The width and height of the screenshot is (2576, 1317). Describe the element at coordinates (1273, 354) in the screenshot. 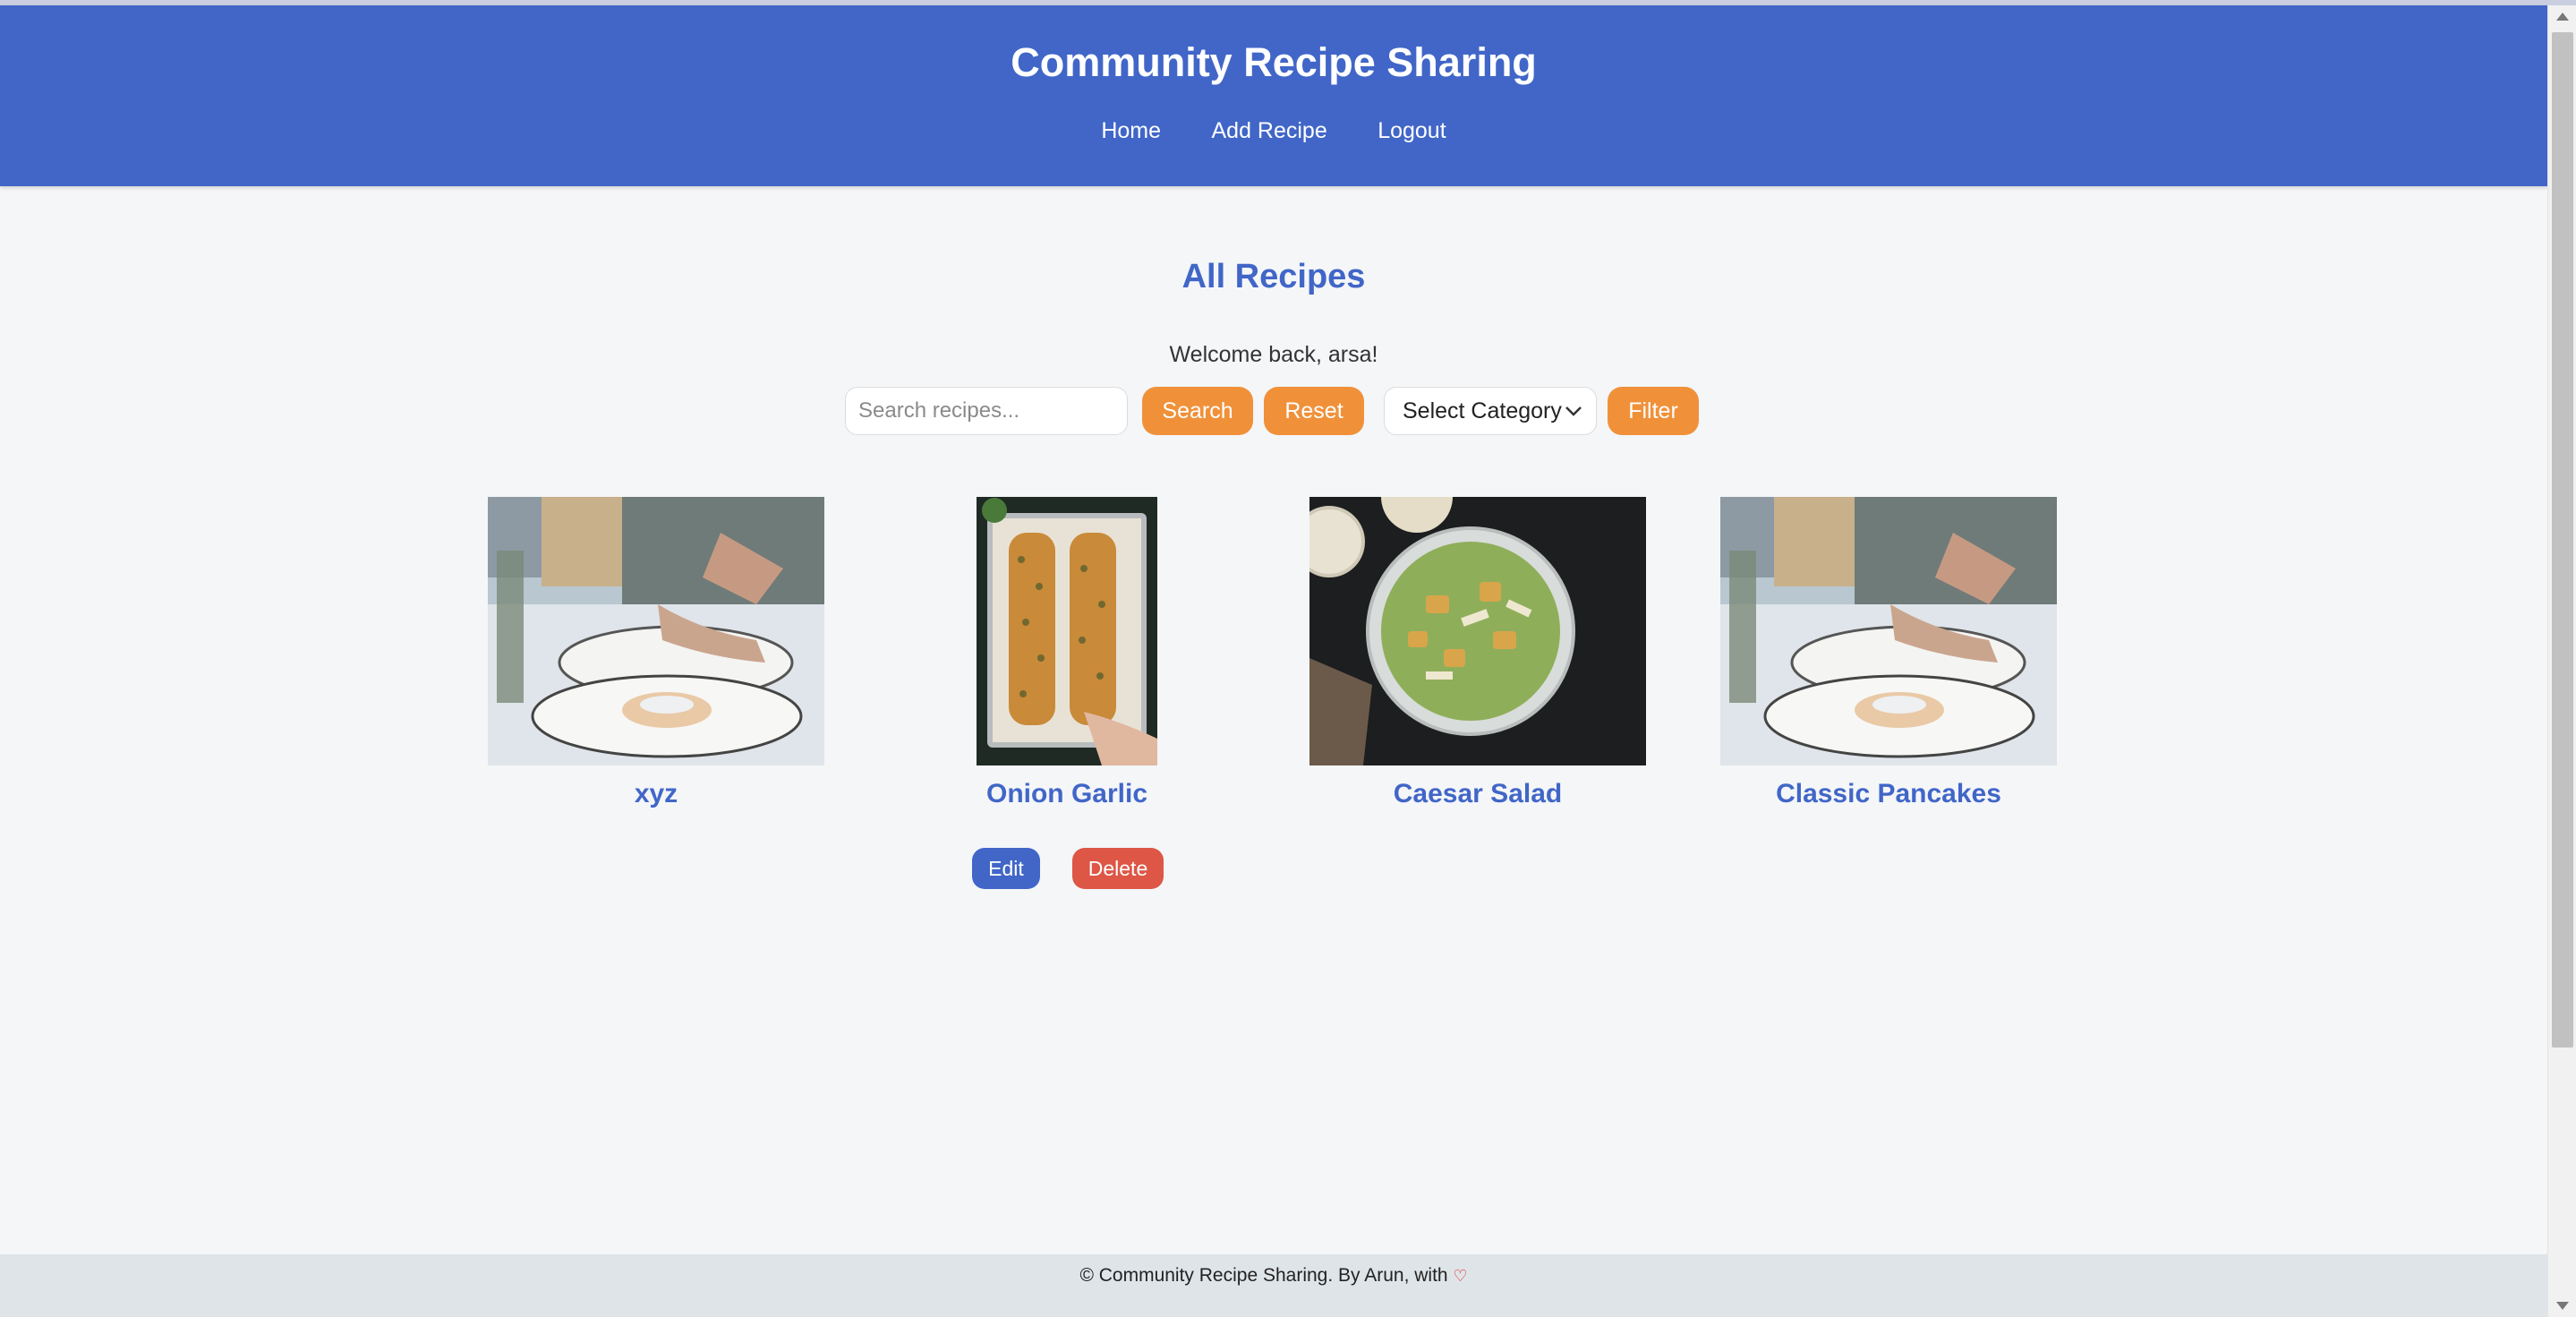

I see `welcome-message: Welcome back, arsa!` at that location.